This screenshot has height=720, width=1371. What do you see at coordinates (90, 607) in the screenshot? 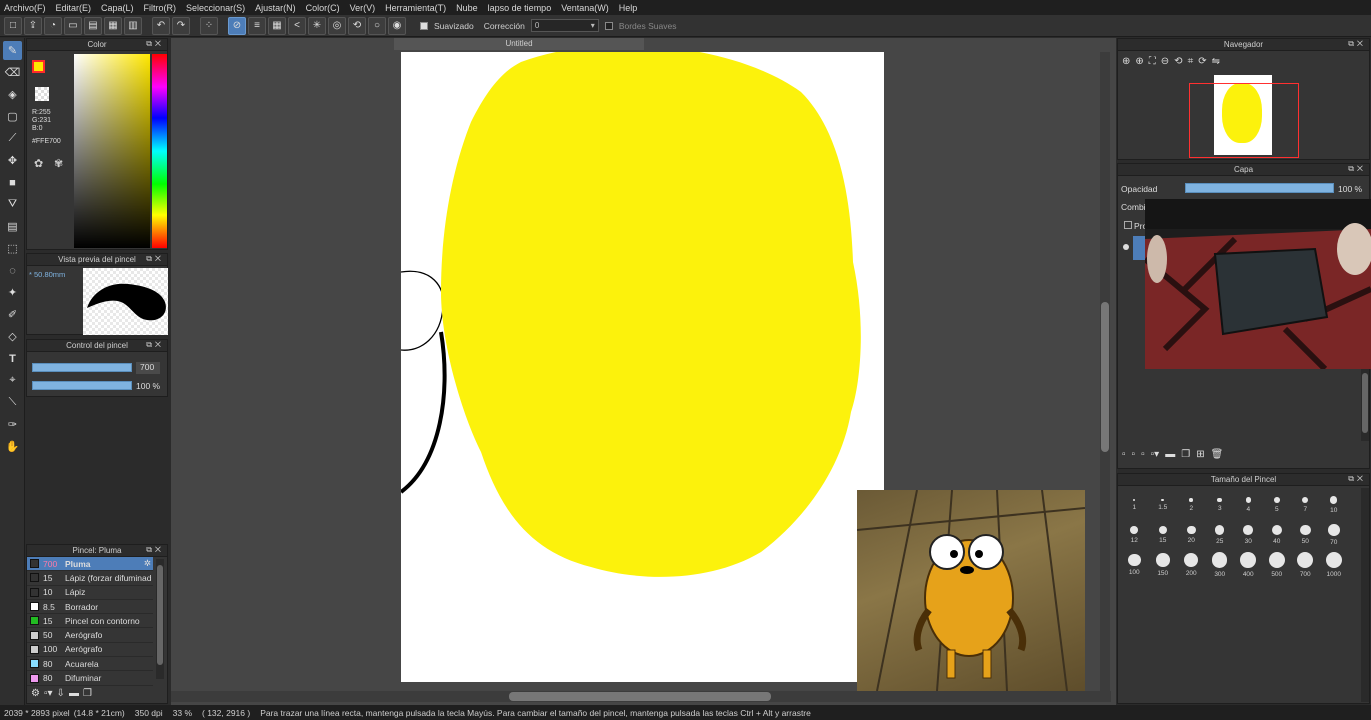
I see `brush-list-item: 8.5 Borrador` at bounding box center [90, 607].